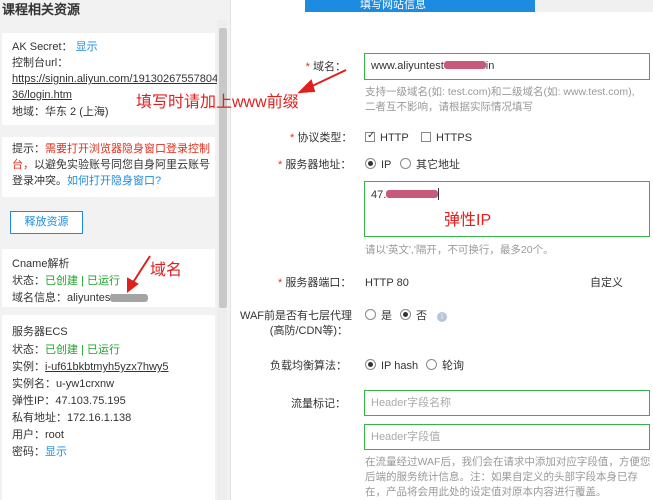 The width and height of the screenshot is (653, 500). What do you see at coordinates (327, 79) in the screenshot?
I see `www-arrow-line` at bounding box center [327, 79].